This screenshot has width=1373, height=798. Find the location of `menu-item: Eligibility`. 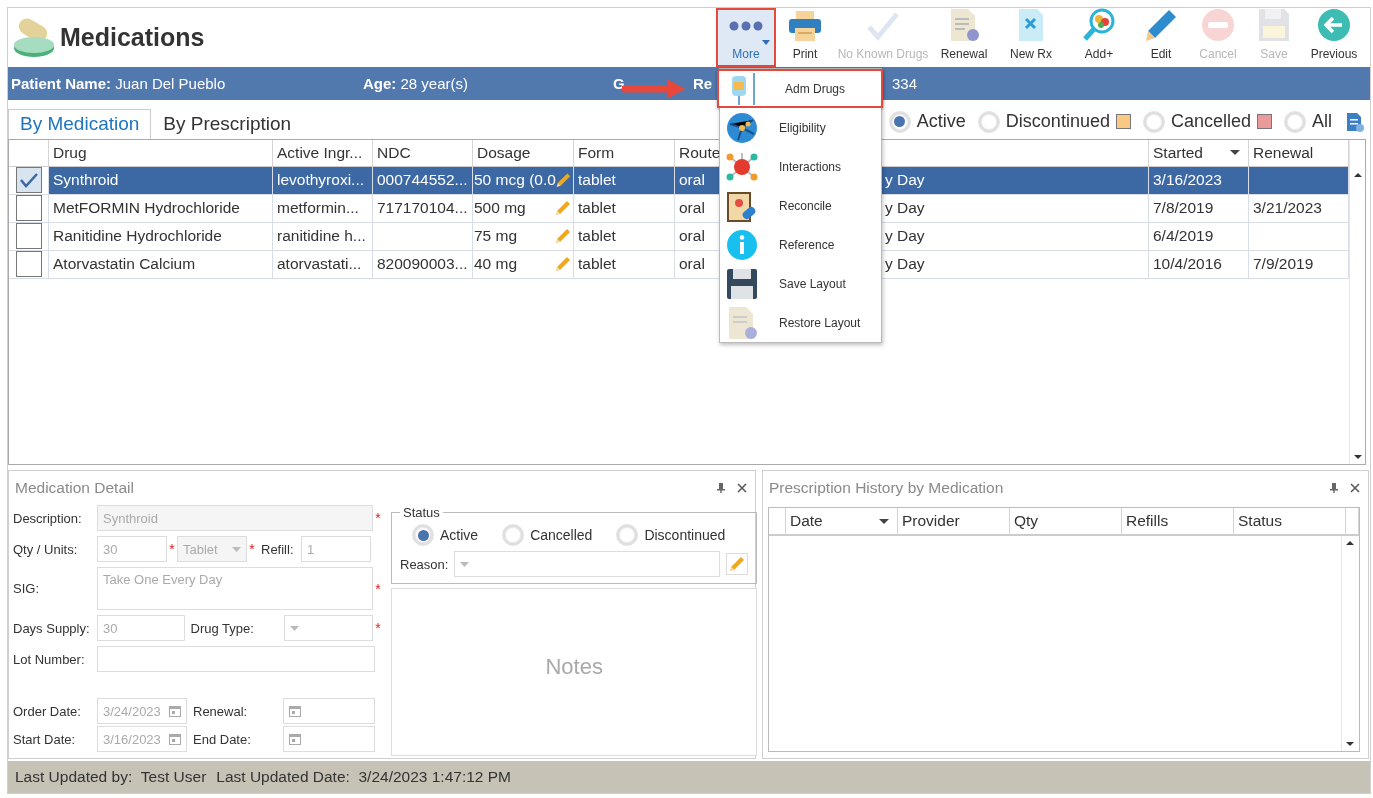

menu-item: Eligibility is located at coordinates (800, 127).